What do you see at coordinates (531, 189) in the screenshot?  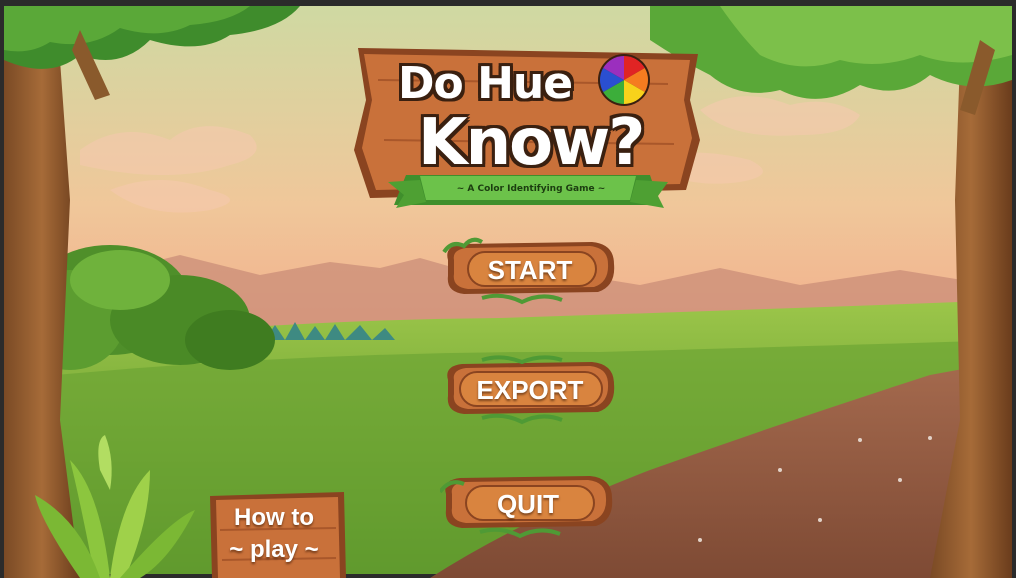 I see `subtitle-ribbon-text: ~ A Color Identifying Game ~` at bounding box center [531, 189].